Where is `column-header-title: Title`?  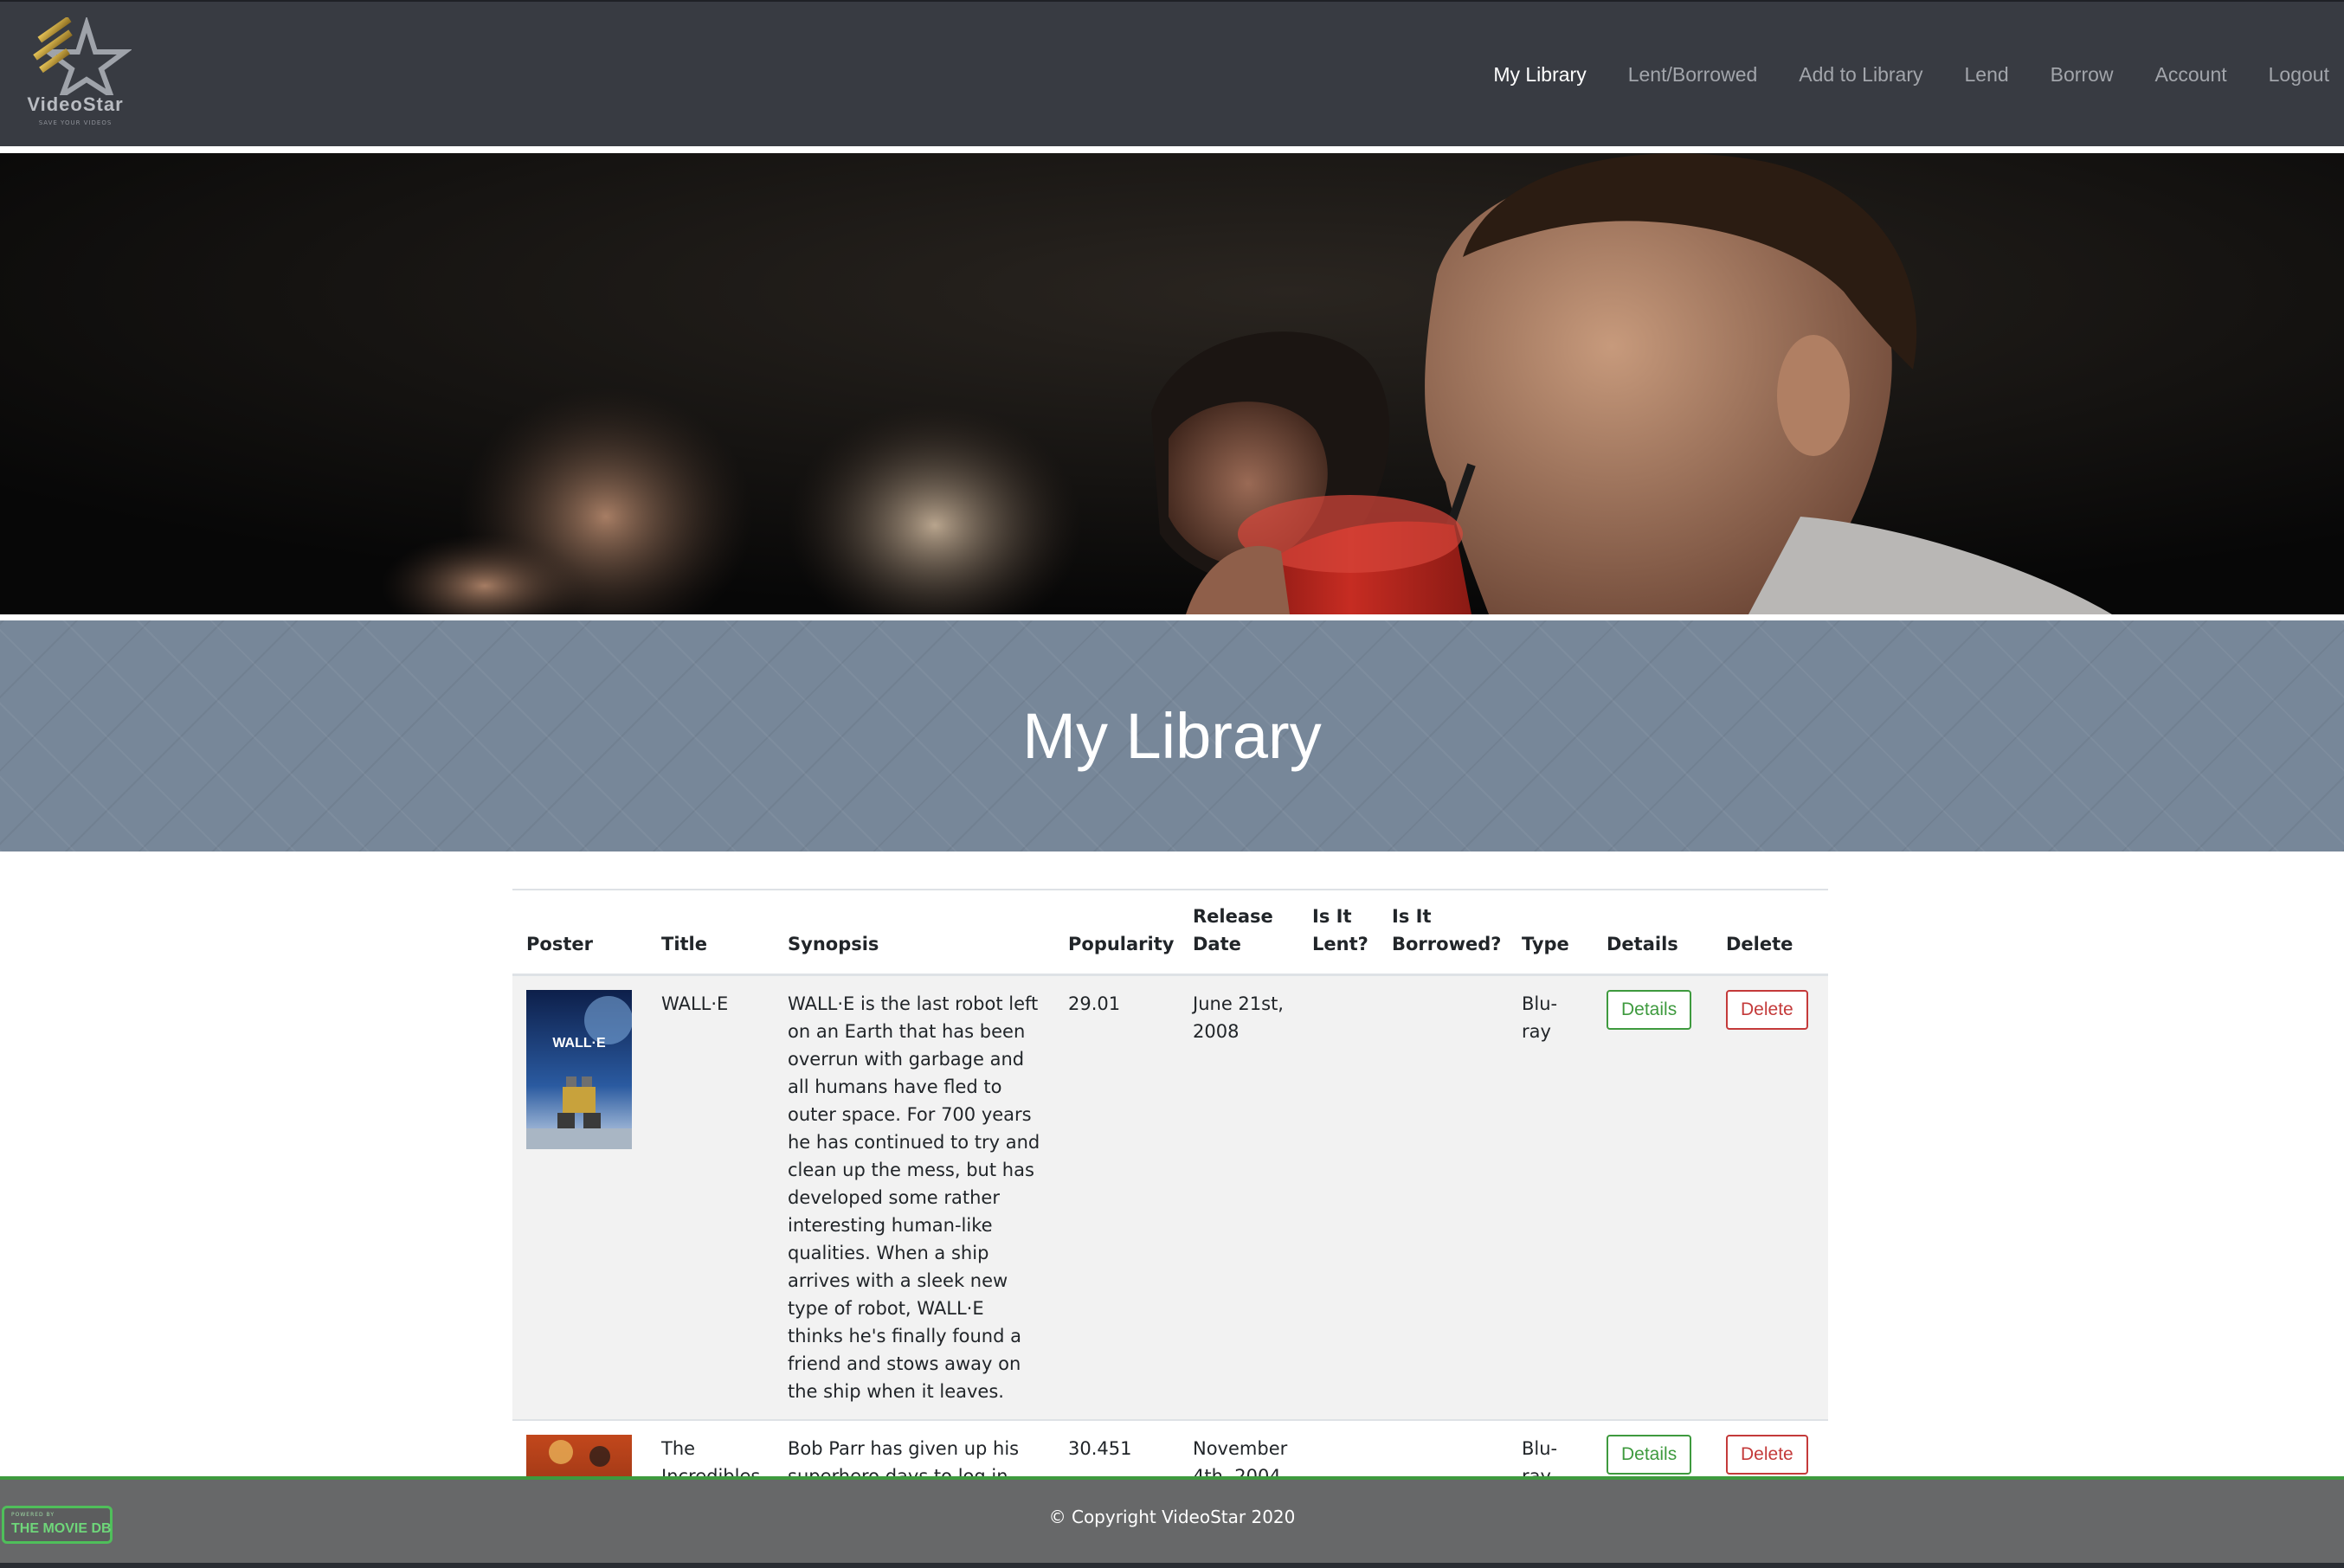 column-header-title: Title is located at coordinates (710, 933).